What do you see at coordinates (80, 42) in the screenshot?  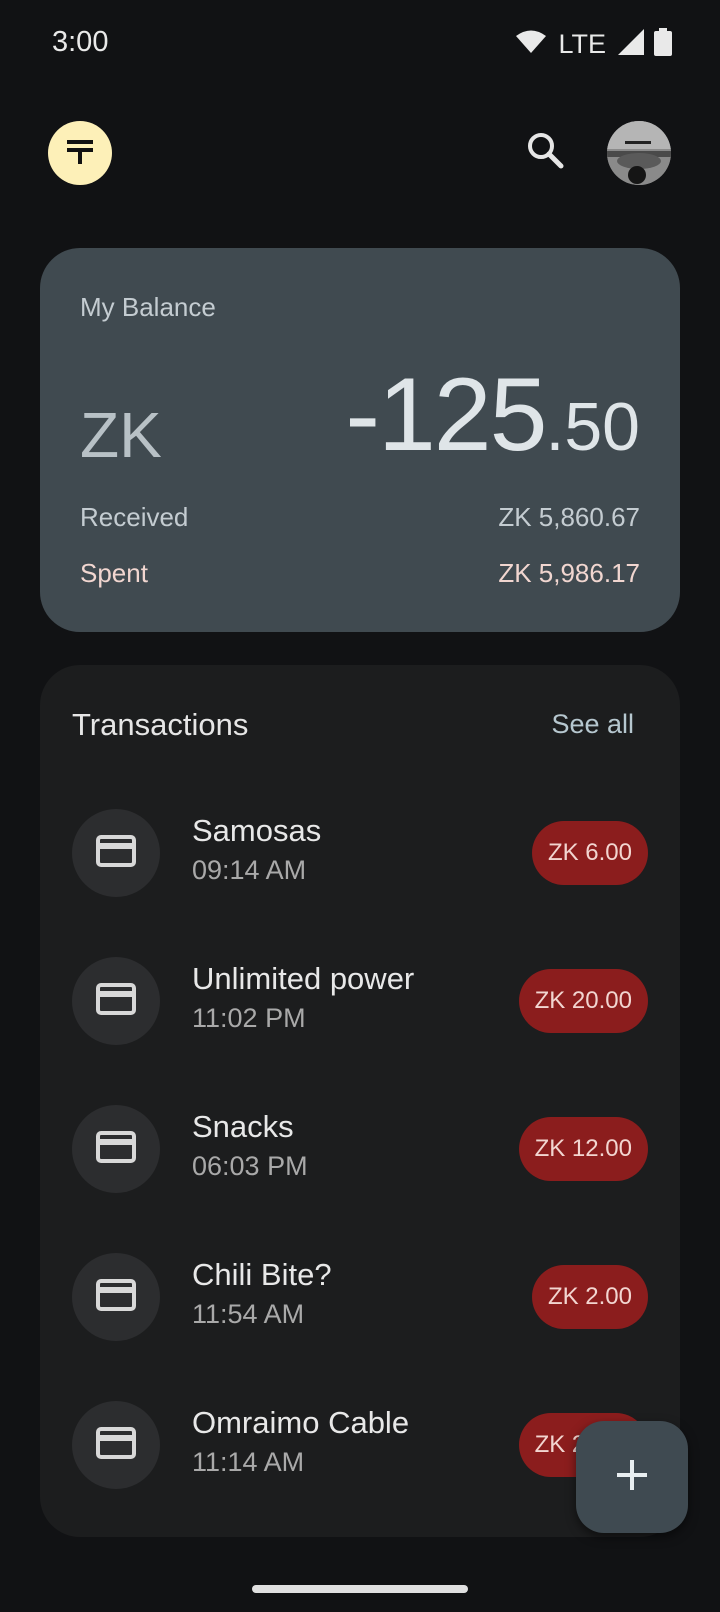 I see `status-time: 3:00` at bounding box center [80, 42].